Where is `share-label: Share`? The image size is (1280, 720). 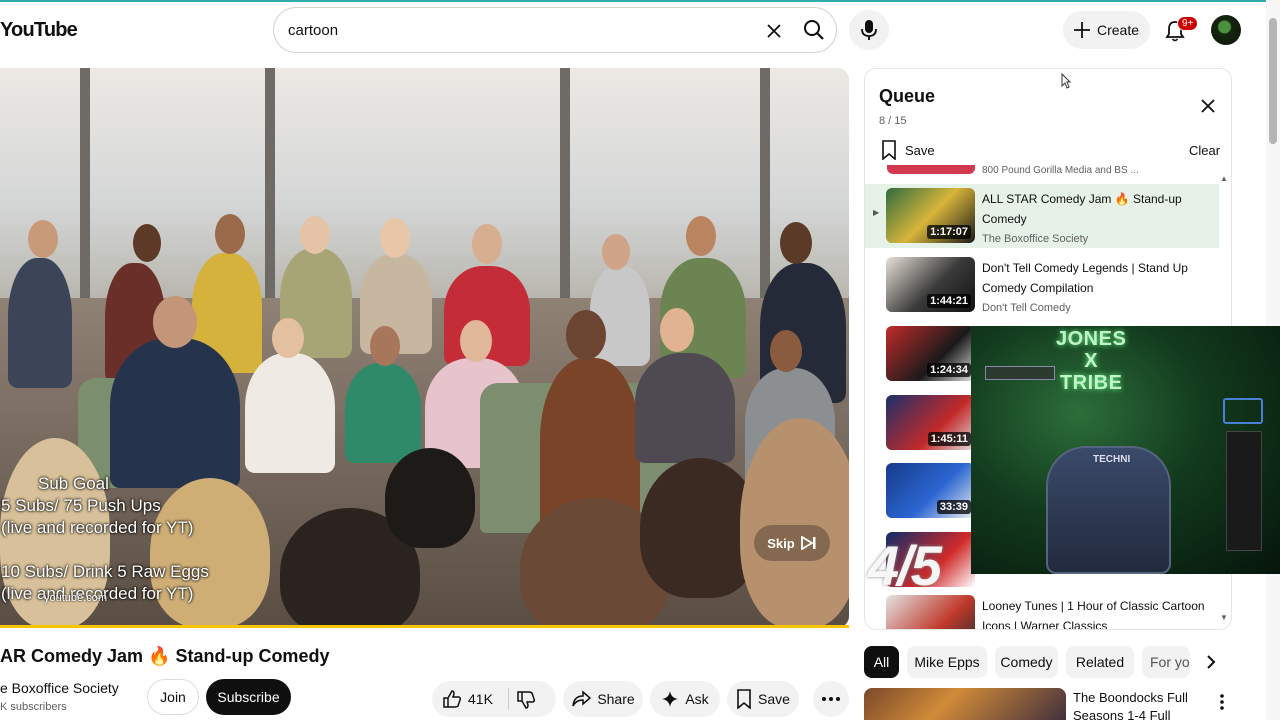 share-label: Share is located at coordinates (616, 699).